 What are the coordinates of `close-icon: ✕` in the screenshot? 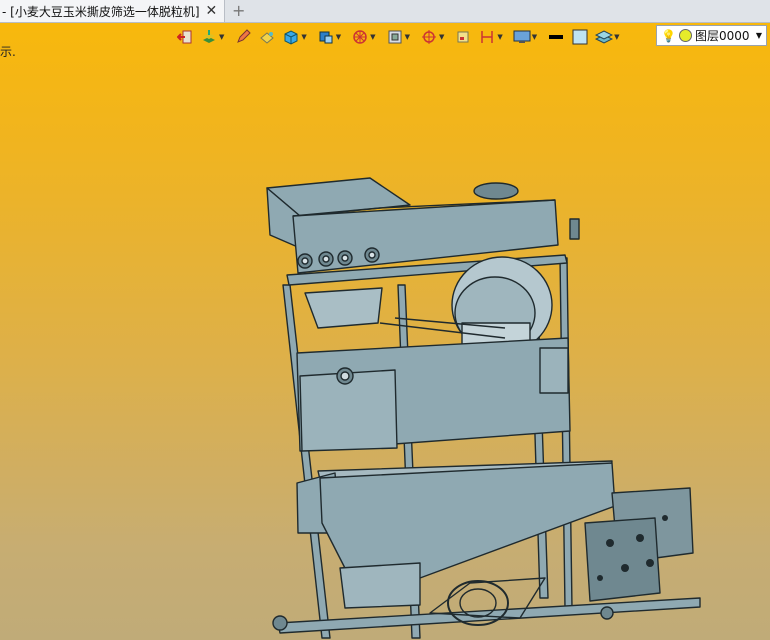 It's located at (212, 11).